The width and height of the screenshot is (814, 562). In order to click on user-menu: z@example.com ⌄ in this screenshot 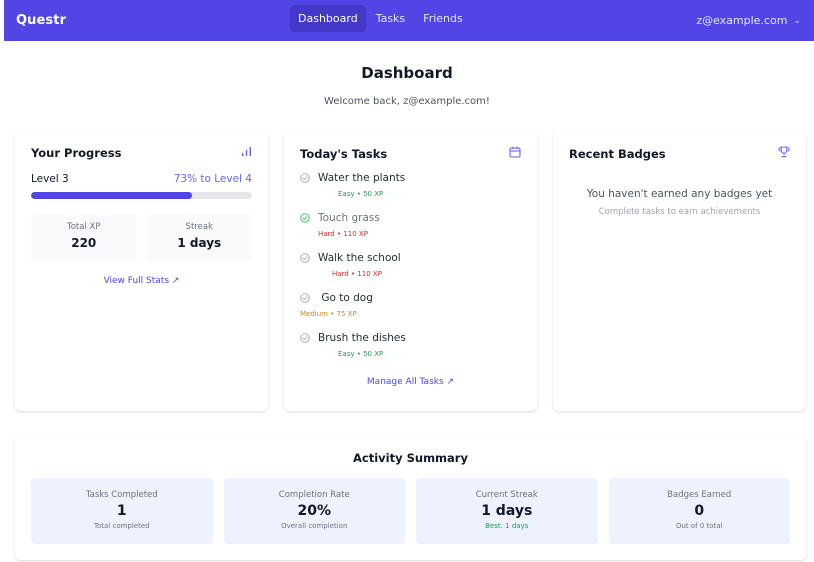, I will do `click(748, 20)`.